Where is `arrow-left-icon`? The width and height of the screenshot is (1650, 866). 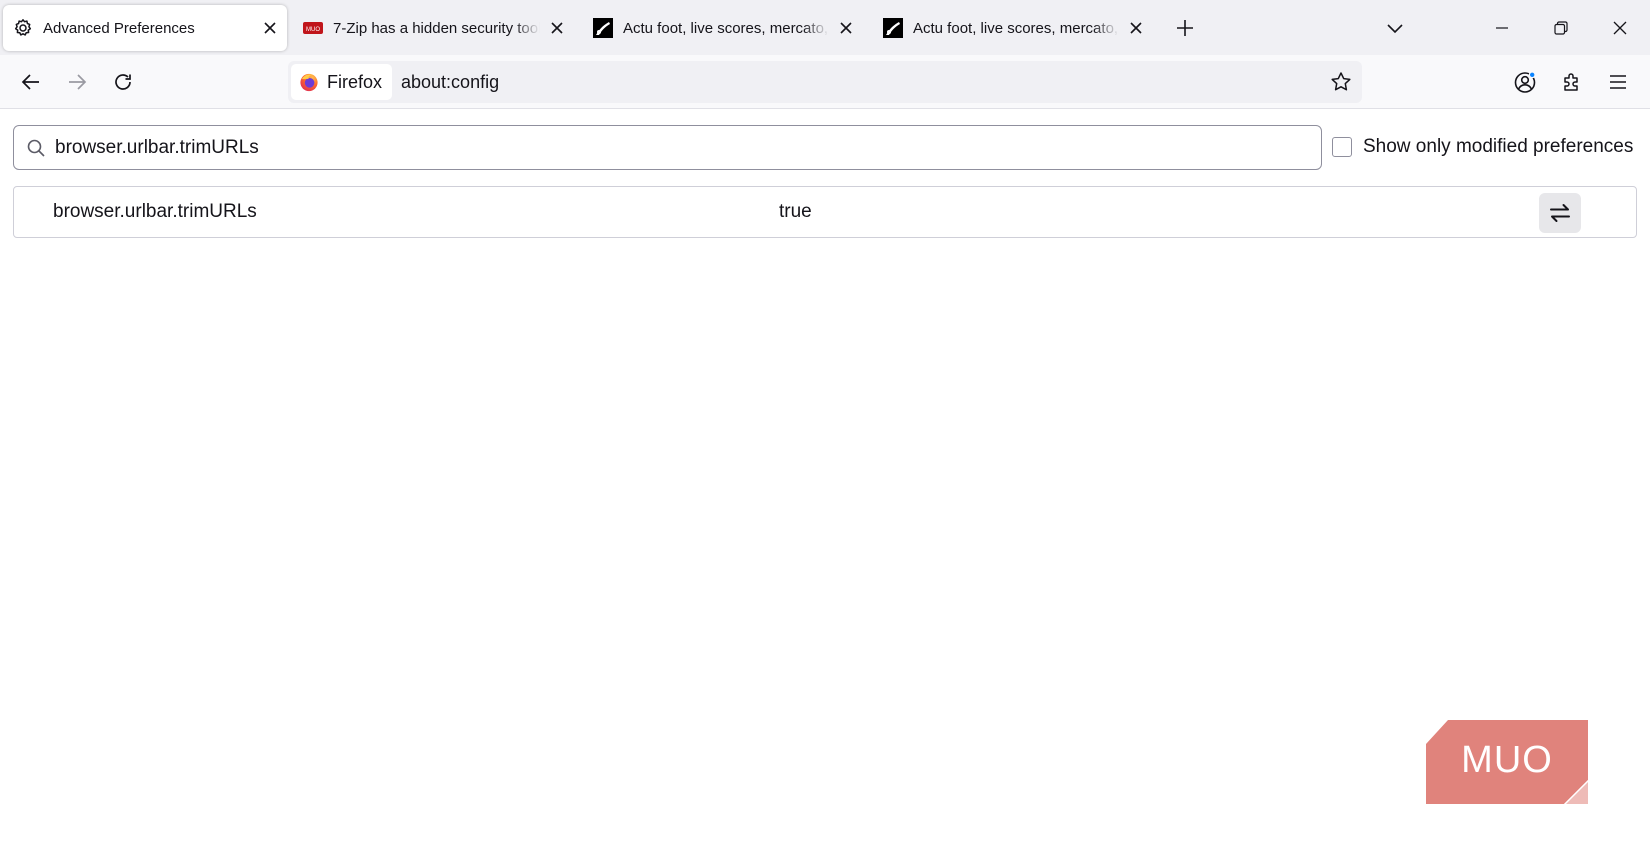
arrow-left-icon is located at coordinates (30, 82).